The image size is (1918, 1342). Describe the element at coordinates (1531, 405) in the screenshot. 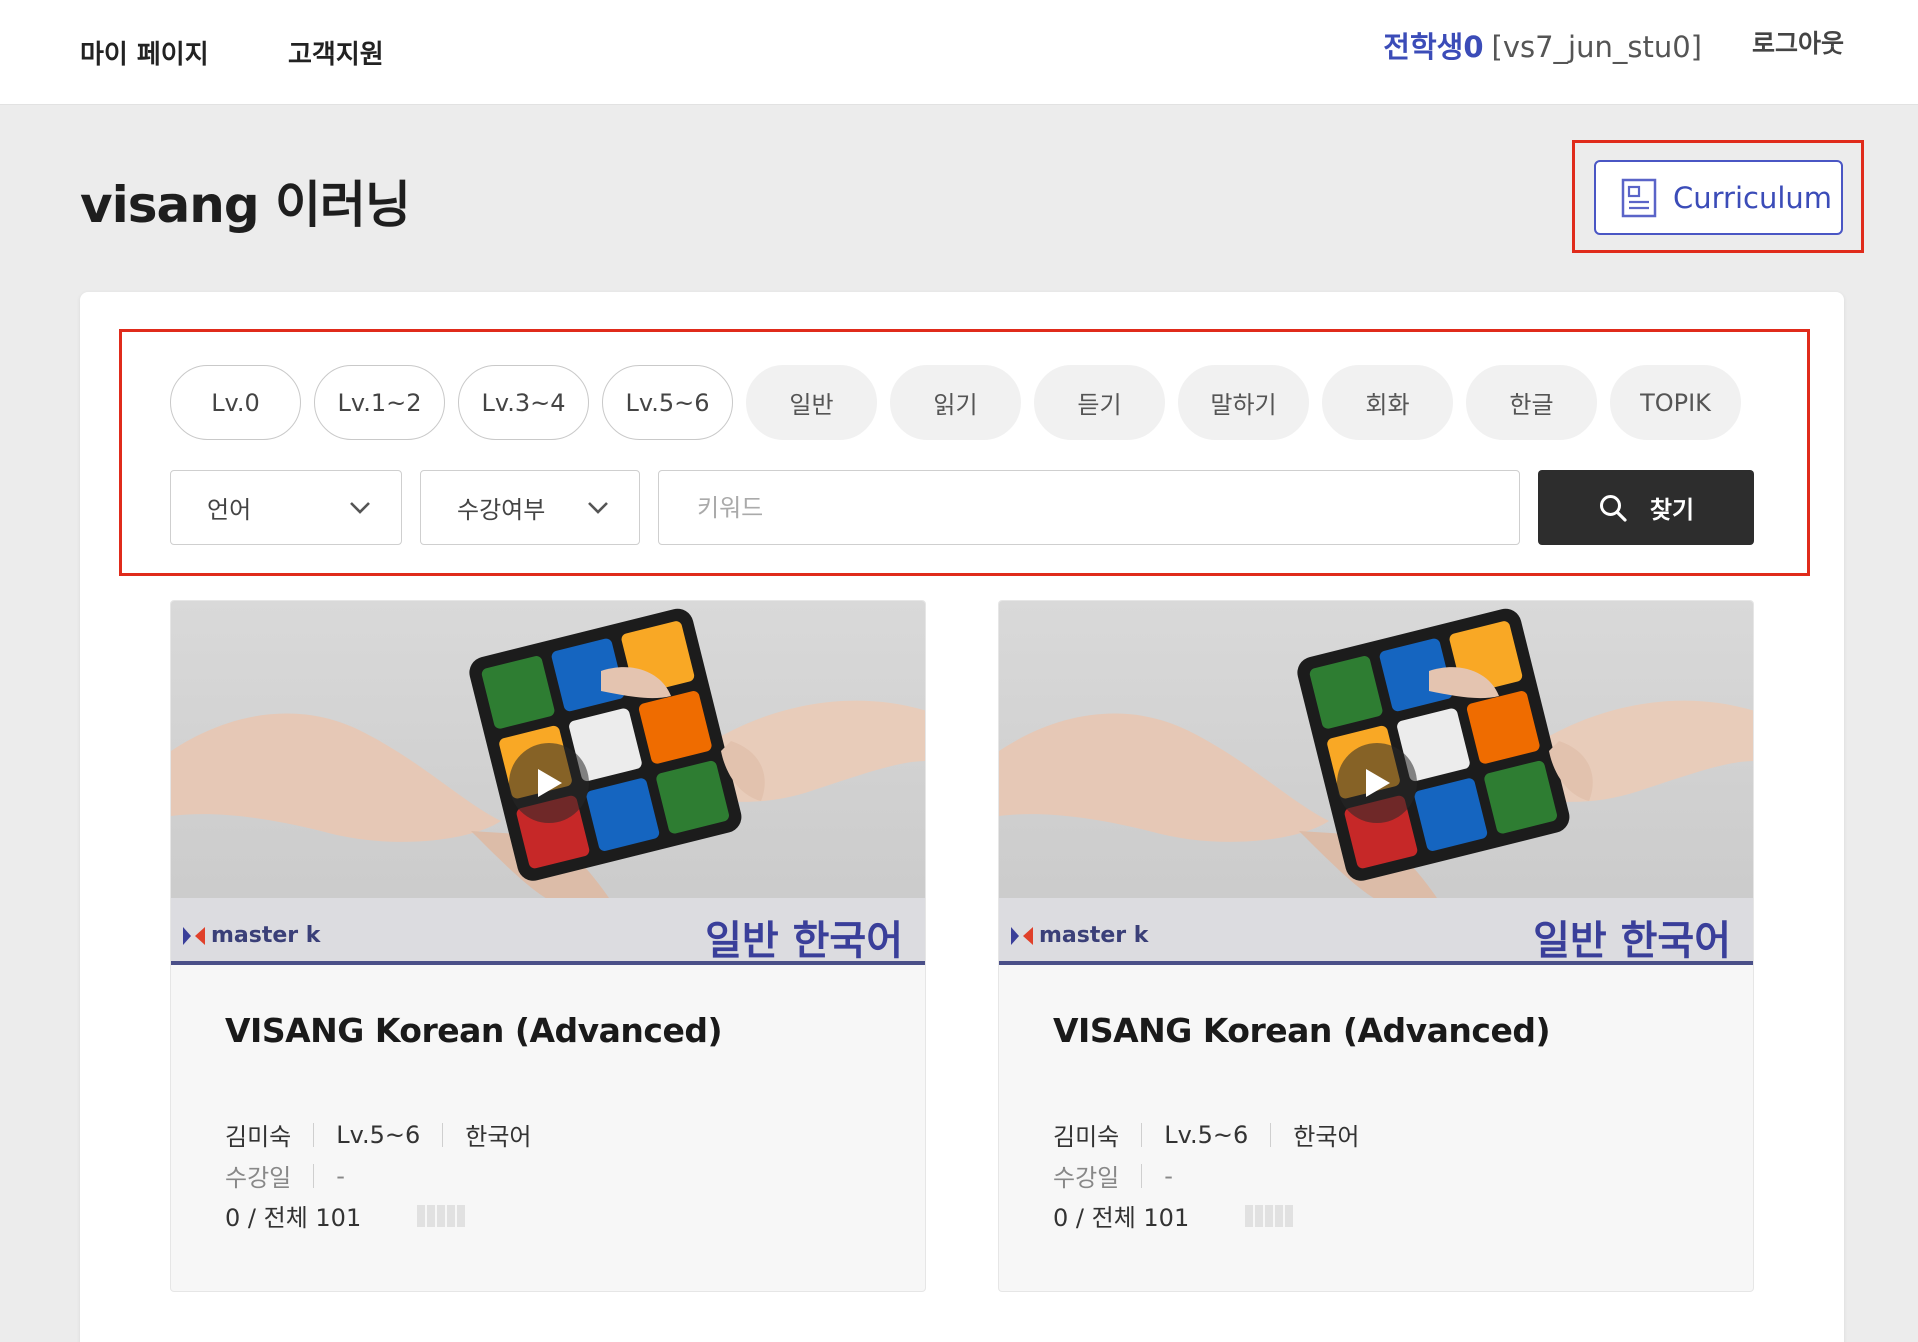

I see `chip-label: 한글` at that location.